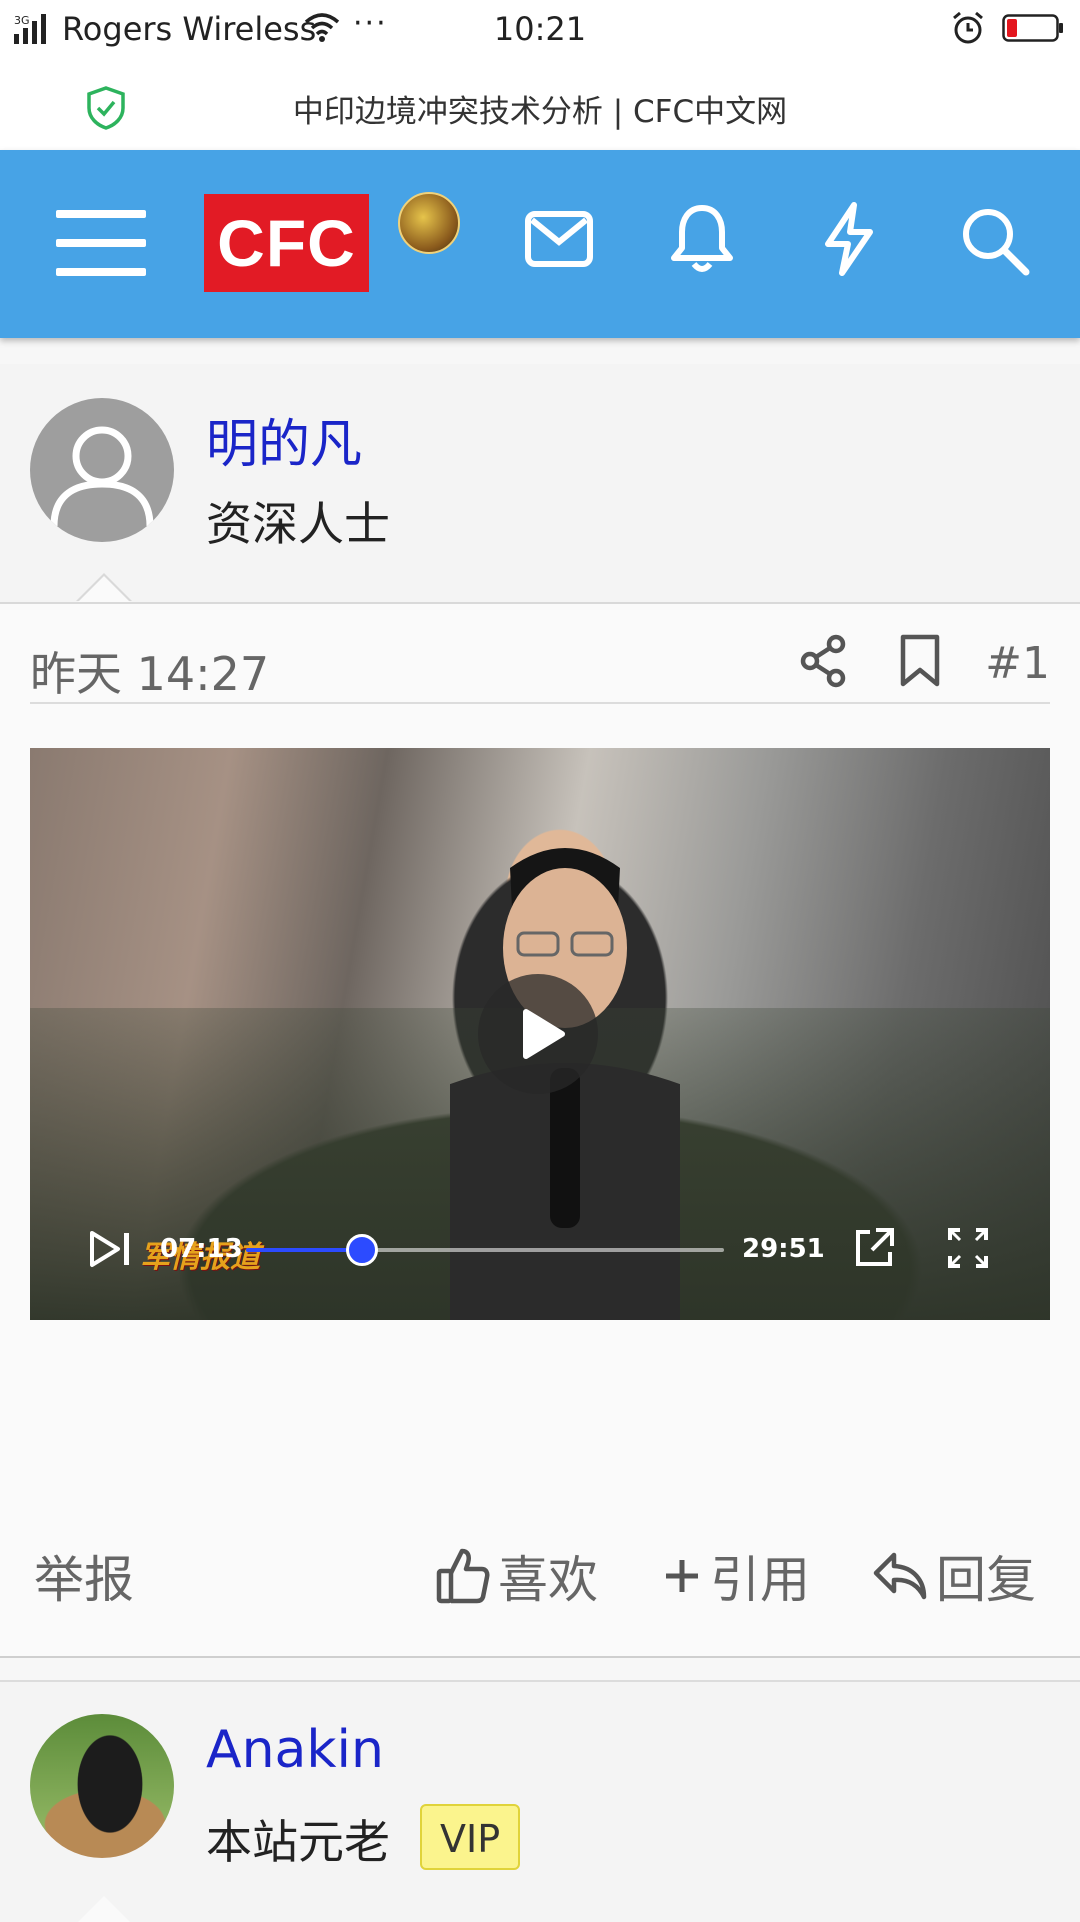 This screenshot has height=1922, width=1080. I want to click on post-actions: 举报 喜欢 引用 回复, so click(540, 1575).